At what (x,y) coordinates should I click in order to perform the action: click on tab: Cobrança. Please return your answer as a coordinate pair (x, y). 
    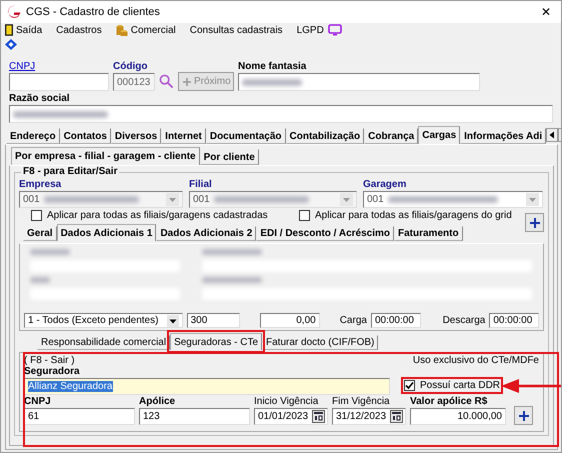
    Looking at the image, I should click on (391, 136).